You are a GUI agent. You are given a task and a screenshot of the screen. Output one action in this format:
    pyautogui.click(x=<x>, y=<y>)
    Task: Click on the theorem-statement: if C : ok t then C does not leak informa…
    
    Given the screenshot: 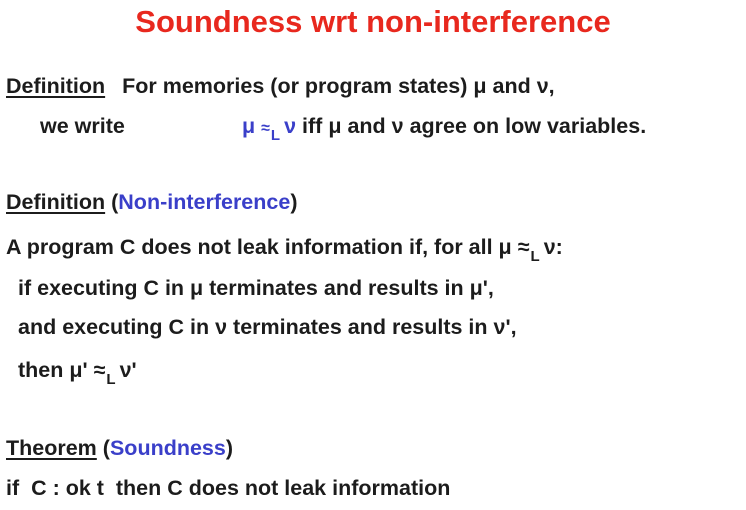 What is the action you would take?
    pyautogui.click(x=228, y=488)
    